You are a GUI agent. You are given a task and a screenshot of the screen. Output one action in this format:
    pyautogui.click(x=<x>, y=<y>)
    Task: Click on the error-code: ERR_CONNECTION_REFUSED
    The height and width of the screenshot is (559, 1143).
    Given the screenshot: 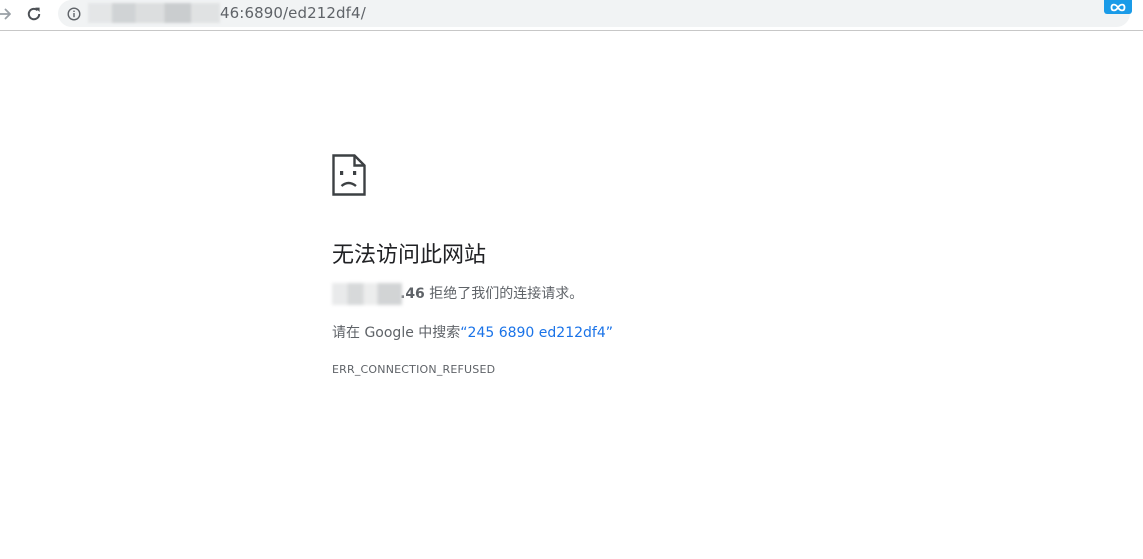 What is the action you would take?
    pyautogui.click(x=414, y=369)
    